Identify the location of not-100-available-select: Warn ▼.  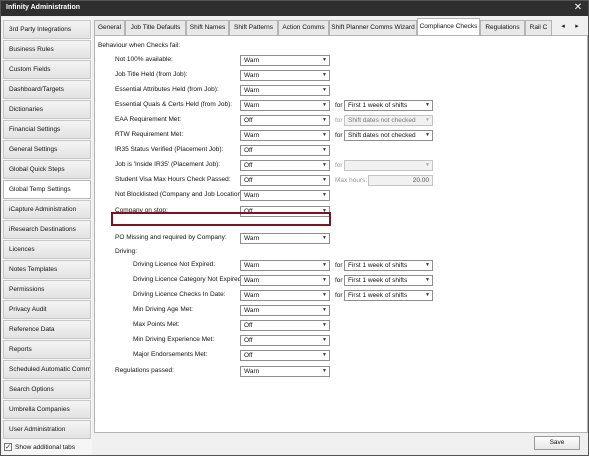
(285, 60).